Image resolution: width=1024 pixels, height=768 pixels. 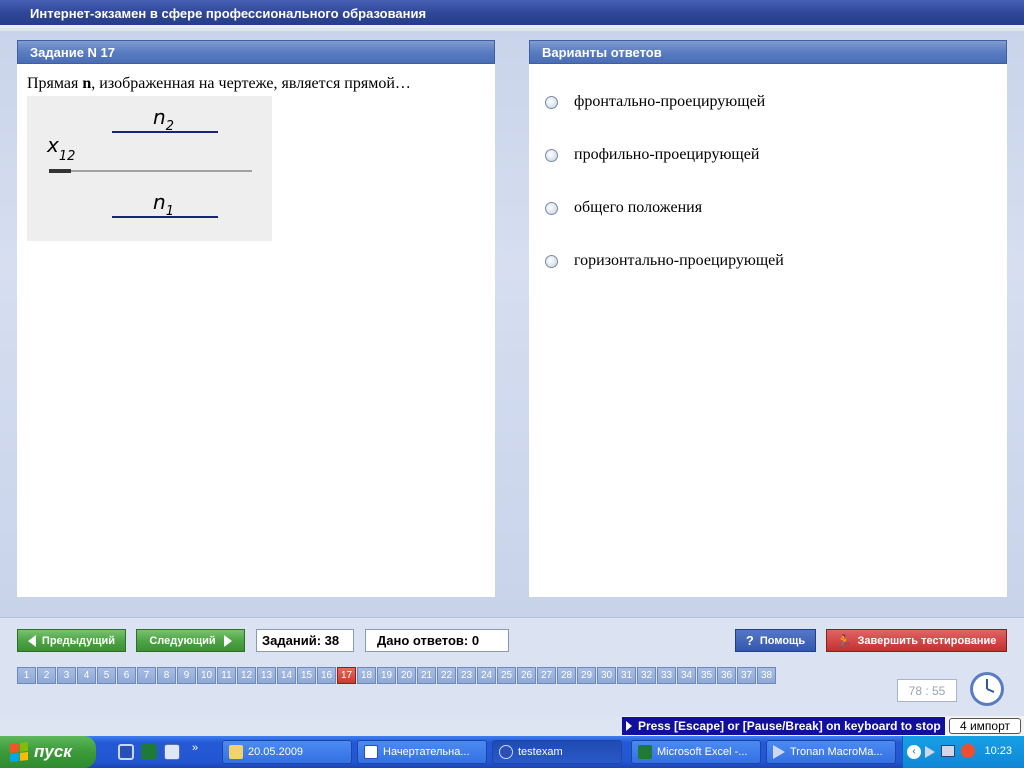 I want to click on countdown-timer: 78 : 55, so click(x=927, y=690).